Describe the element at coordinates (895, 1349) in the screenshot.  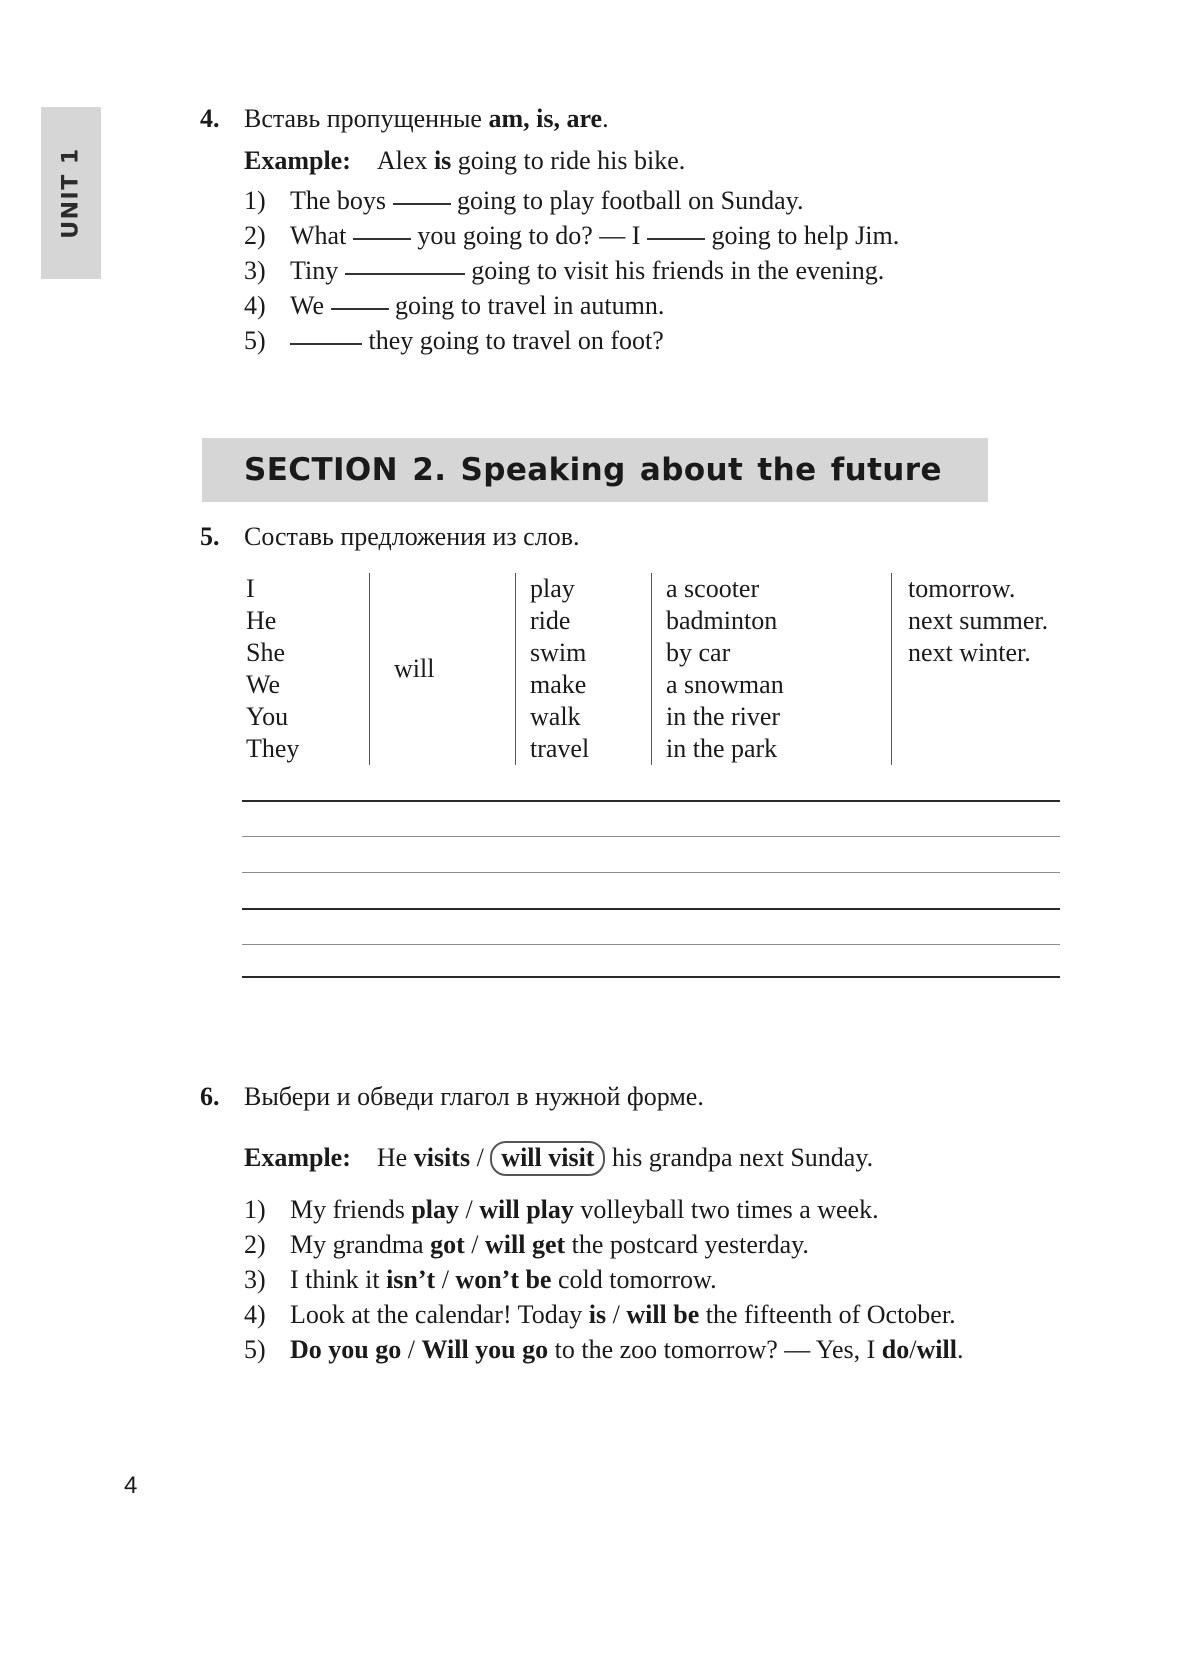
I see `answer-do: do` at that location.